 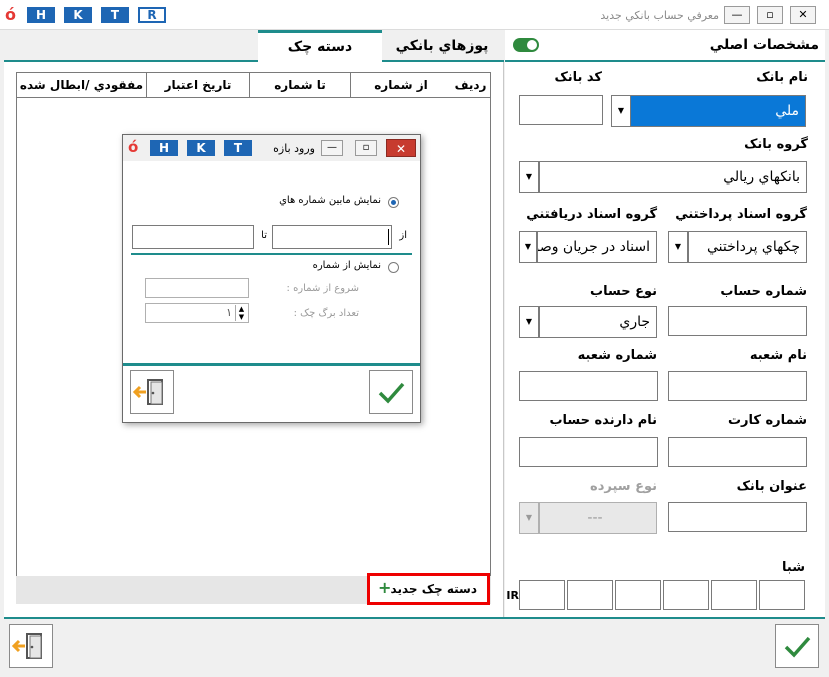 I want to click on sheba-label: شبا, so click(x=793, y=567).